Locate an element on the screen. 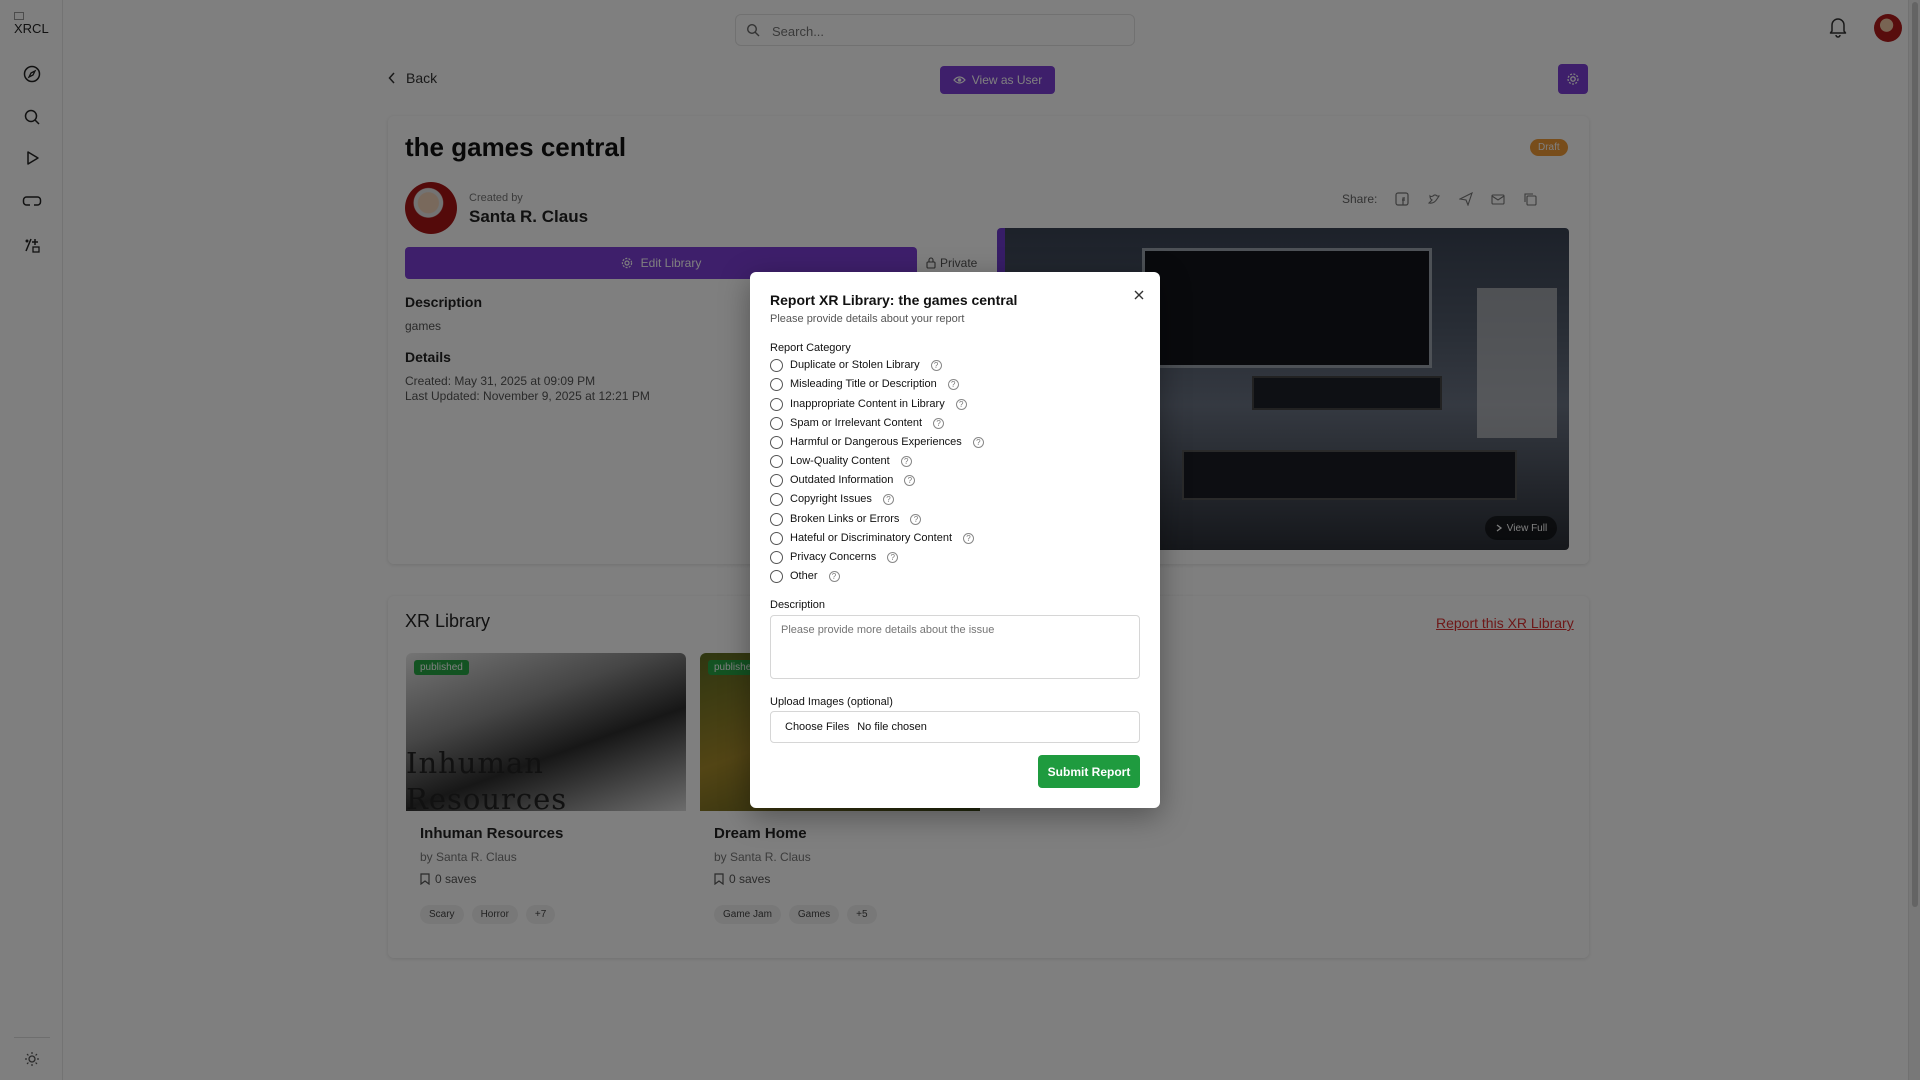 Image resolution: width=1920 pixels, height=1080 pixels. option-label: Hateful or Discriminatory Content is located at coordinates (871, 538).